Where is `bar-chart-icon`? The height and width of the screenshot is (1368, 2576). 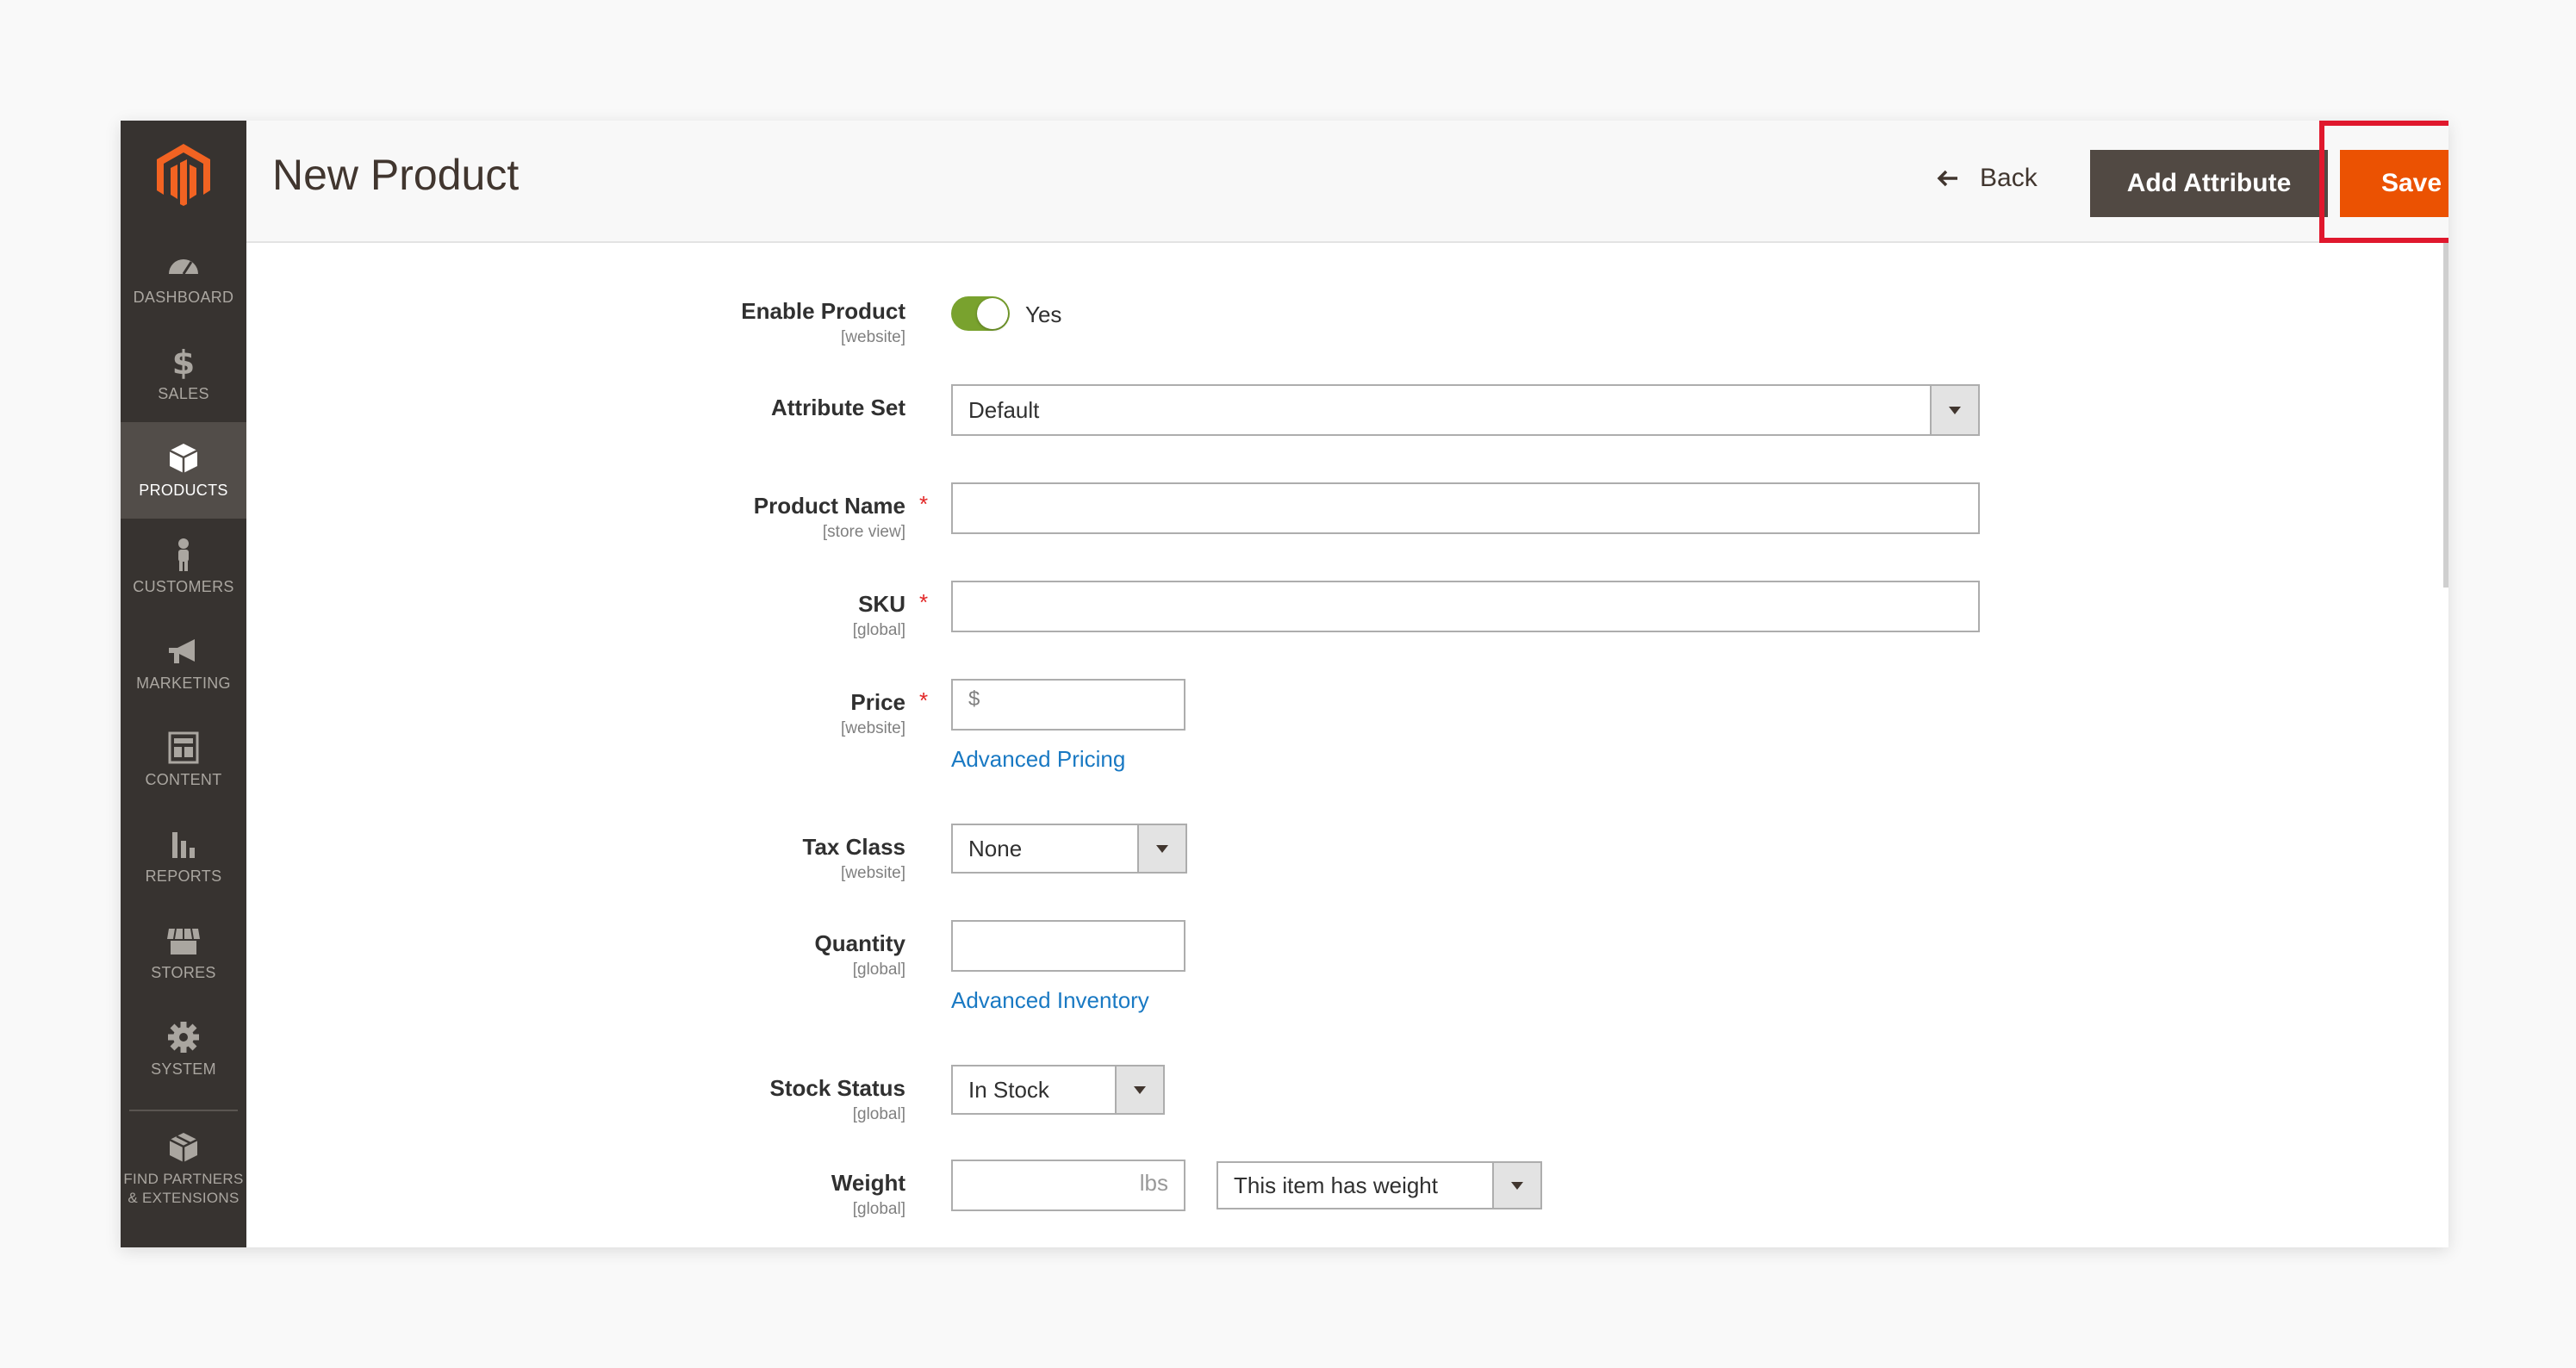
bar-chart-icon is located at coordinates (184, 845).